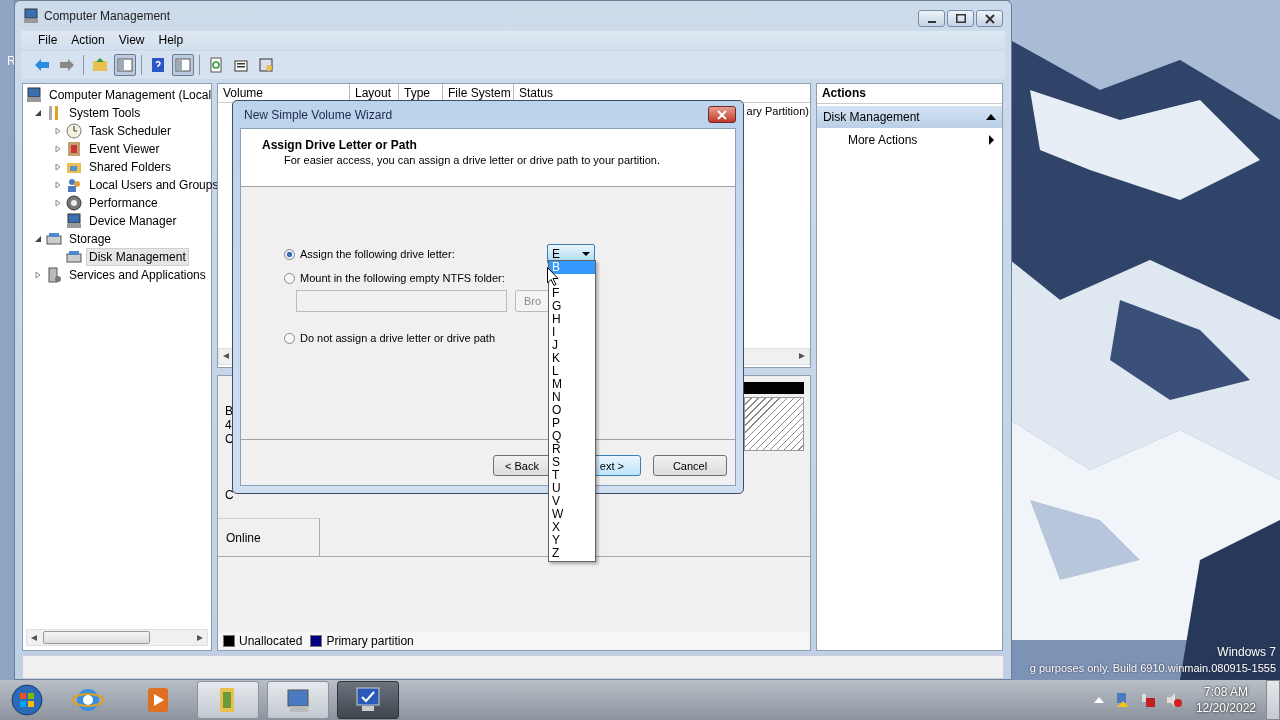 This screenshot has height=720, width=1280. What do you see at coordinates (100, 64) in the screenshot?
I see `folder-icon` at bounding box center [100, 64].